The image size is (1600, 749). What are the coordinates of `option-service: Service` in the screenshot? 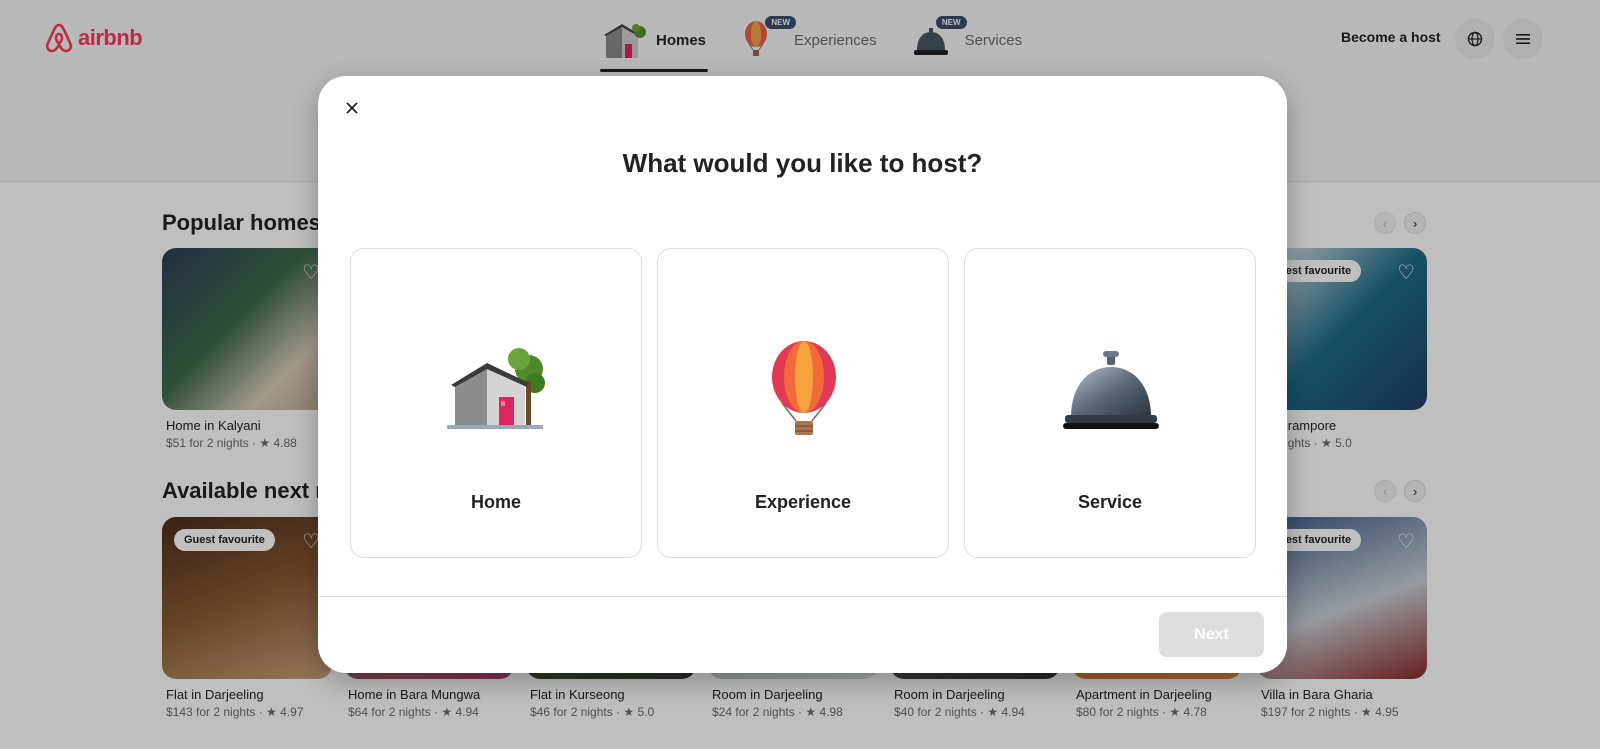 It's located at (1110, 403).